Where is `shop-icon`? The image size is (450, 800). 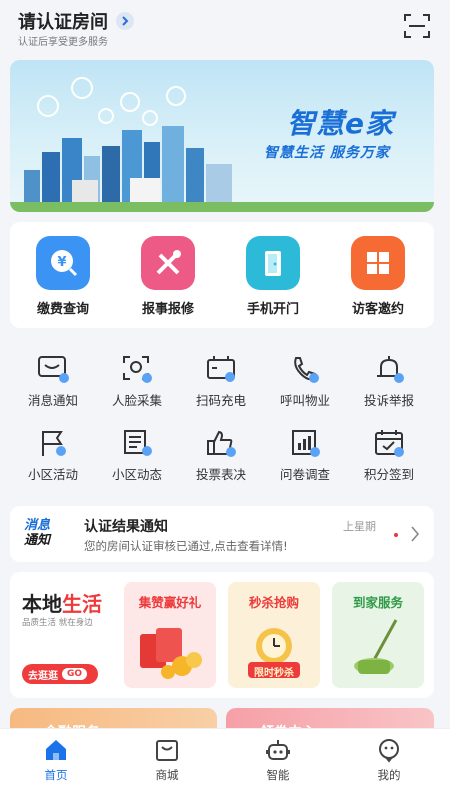
shop-icon is located at coordinates (167, 750).